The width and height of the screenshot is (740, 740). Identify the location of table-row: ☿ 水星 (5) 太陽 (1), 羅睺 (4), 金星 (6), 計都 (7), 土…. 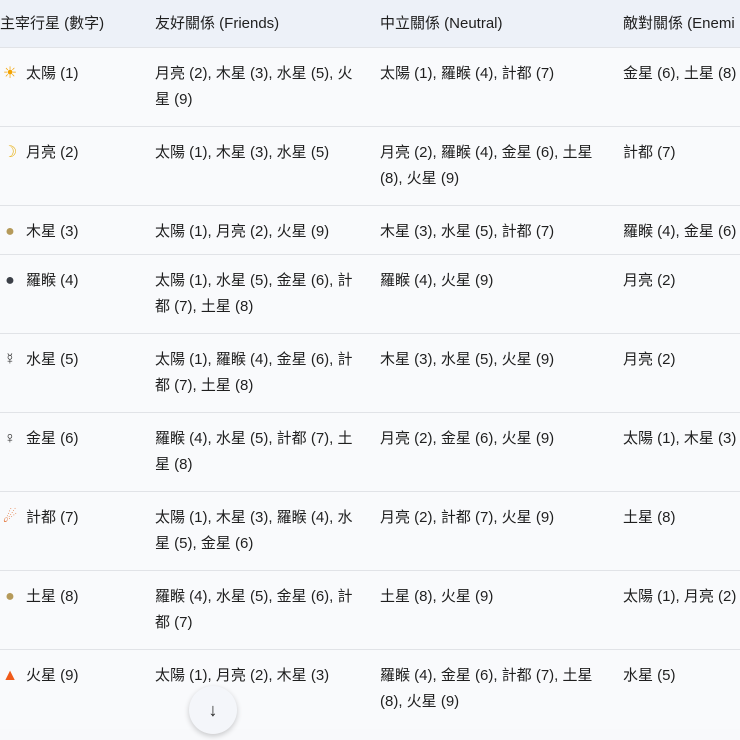
(370, 373).